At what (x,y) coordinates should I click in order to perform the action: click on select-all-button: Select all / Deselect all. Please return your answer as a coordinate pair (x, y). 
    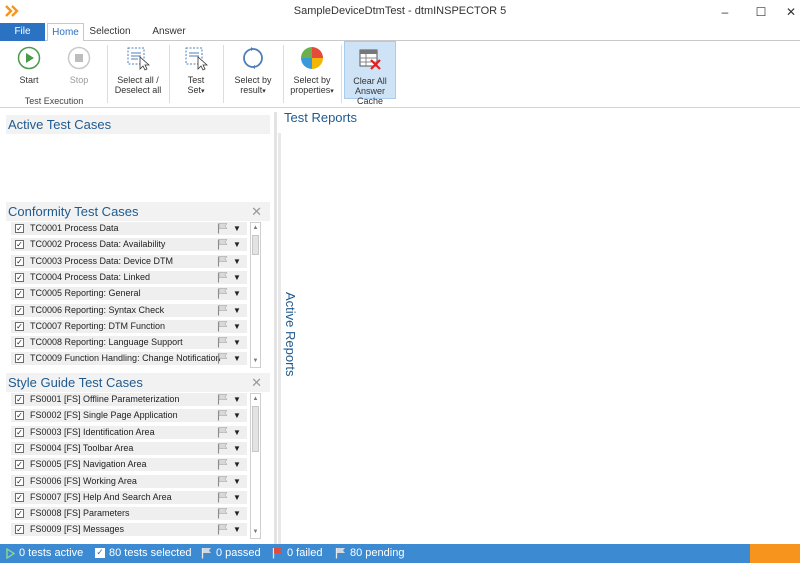
    Looking at the image, I should click on (138, 70).